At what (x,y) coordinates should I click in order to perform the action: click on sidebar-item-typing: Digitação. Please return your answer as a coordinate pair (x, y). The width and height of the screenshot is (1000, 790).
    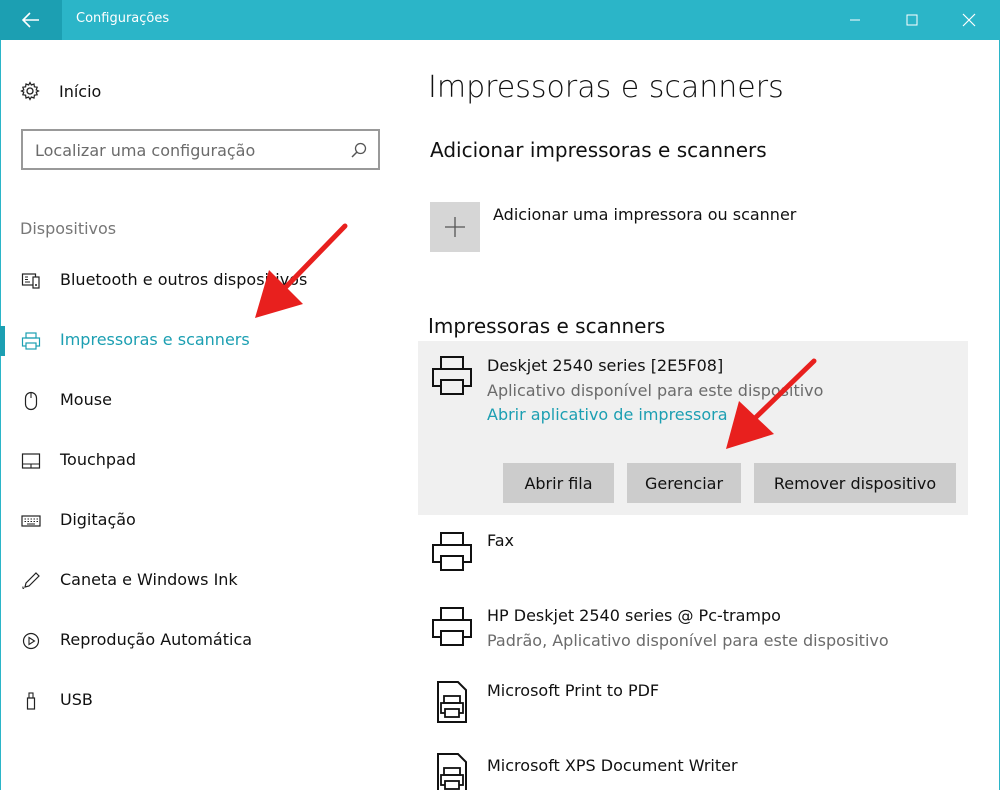
    Looking at the image, I should click on (197, 521).